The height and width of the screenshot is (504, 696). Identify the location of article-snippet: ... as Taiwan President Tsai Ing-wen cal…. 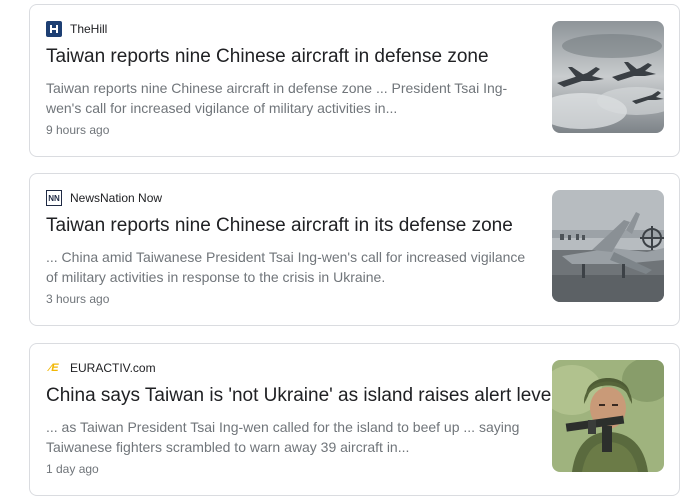
(283, 437).